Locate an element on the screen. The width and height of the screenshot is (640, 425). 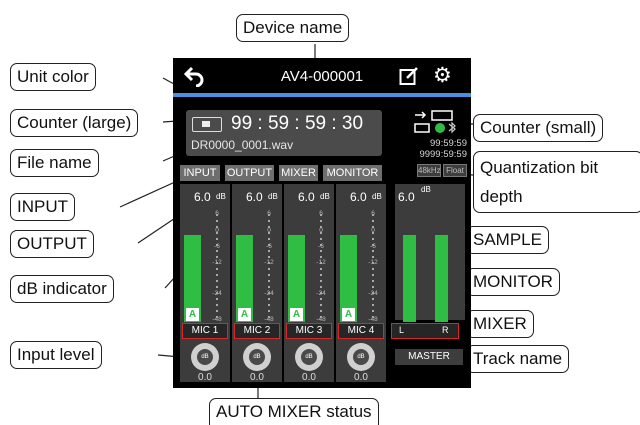
tab-monitor: MONITOR is located at coordinates (352, 173).